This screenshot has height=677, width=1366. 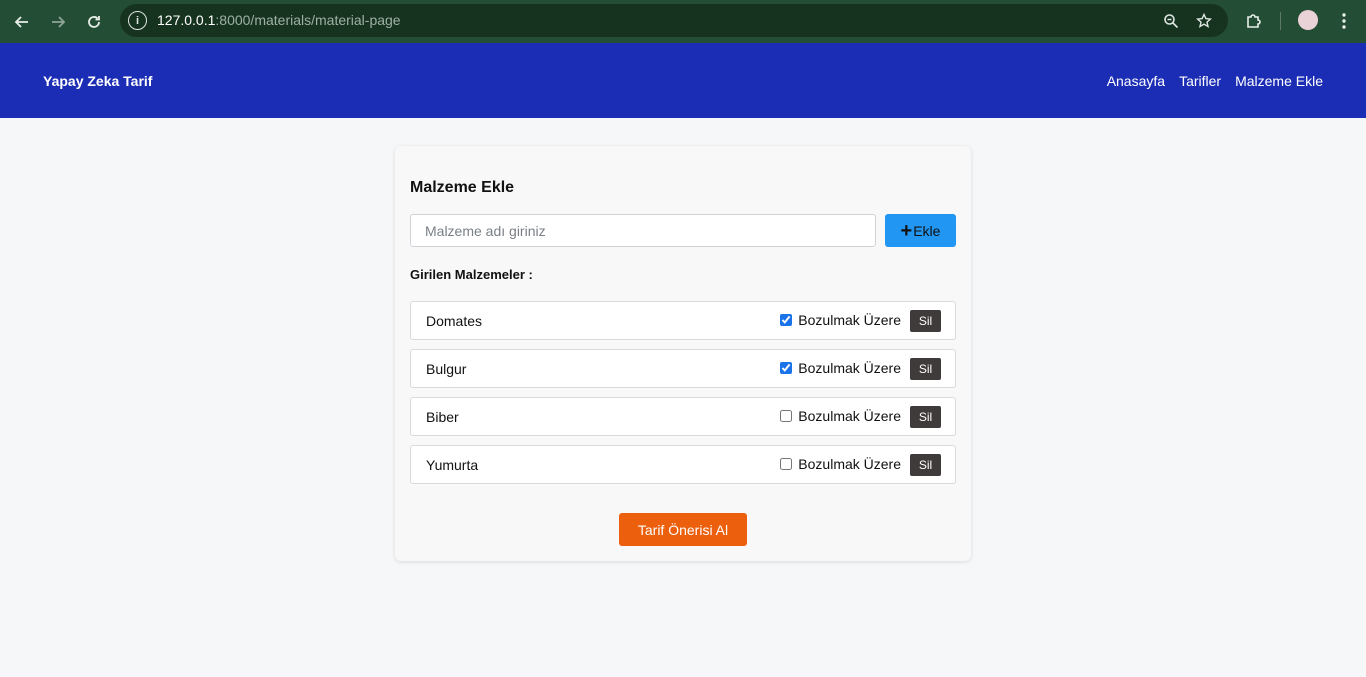 I want to click on material-name-input, so click(x=643, y=230).